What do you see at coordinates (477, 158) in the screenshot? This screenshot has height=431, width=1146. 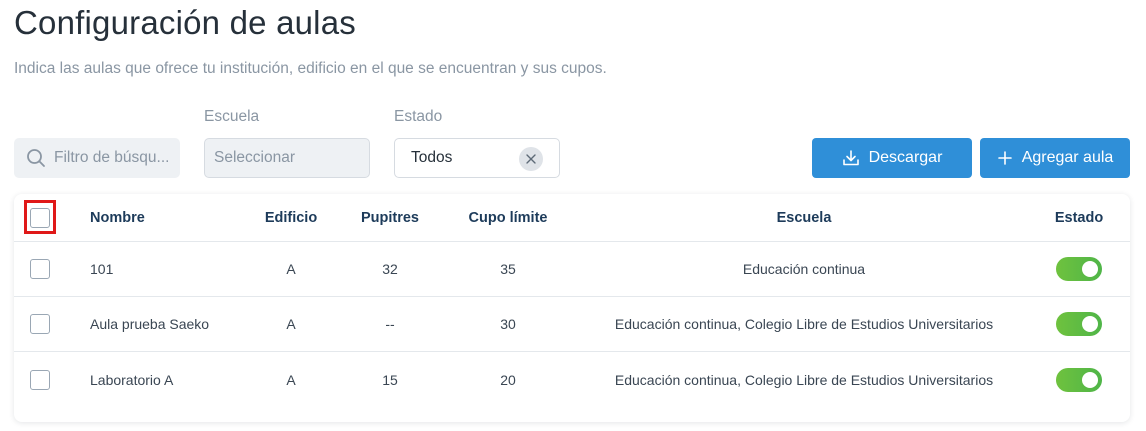 I see `estado-select: Todos` at bounding box center [477, 158].